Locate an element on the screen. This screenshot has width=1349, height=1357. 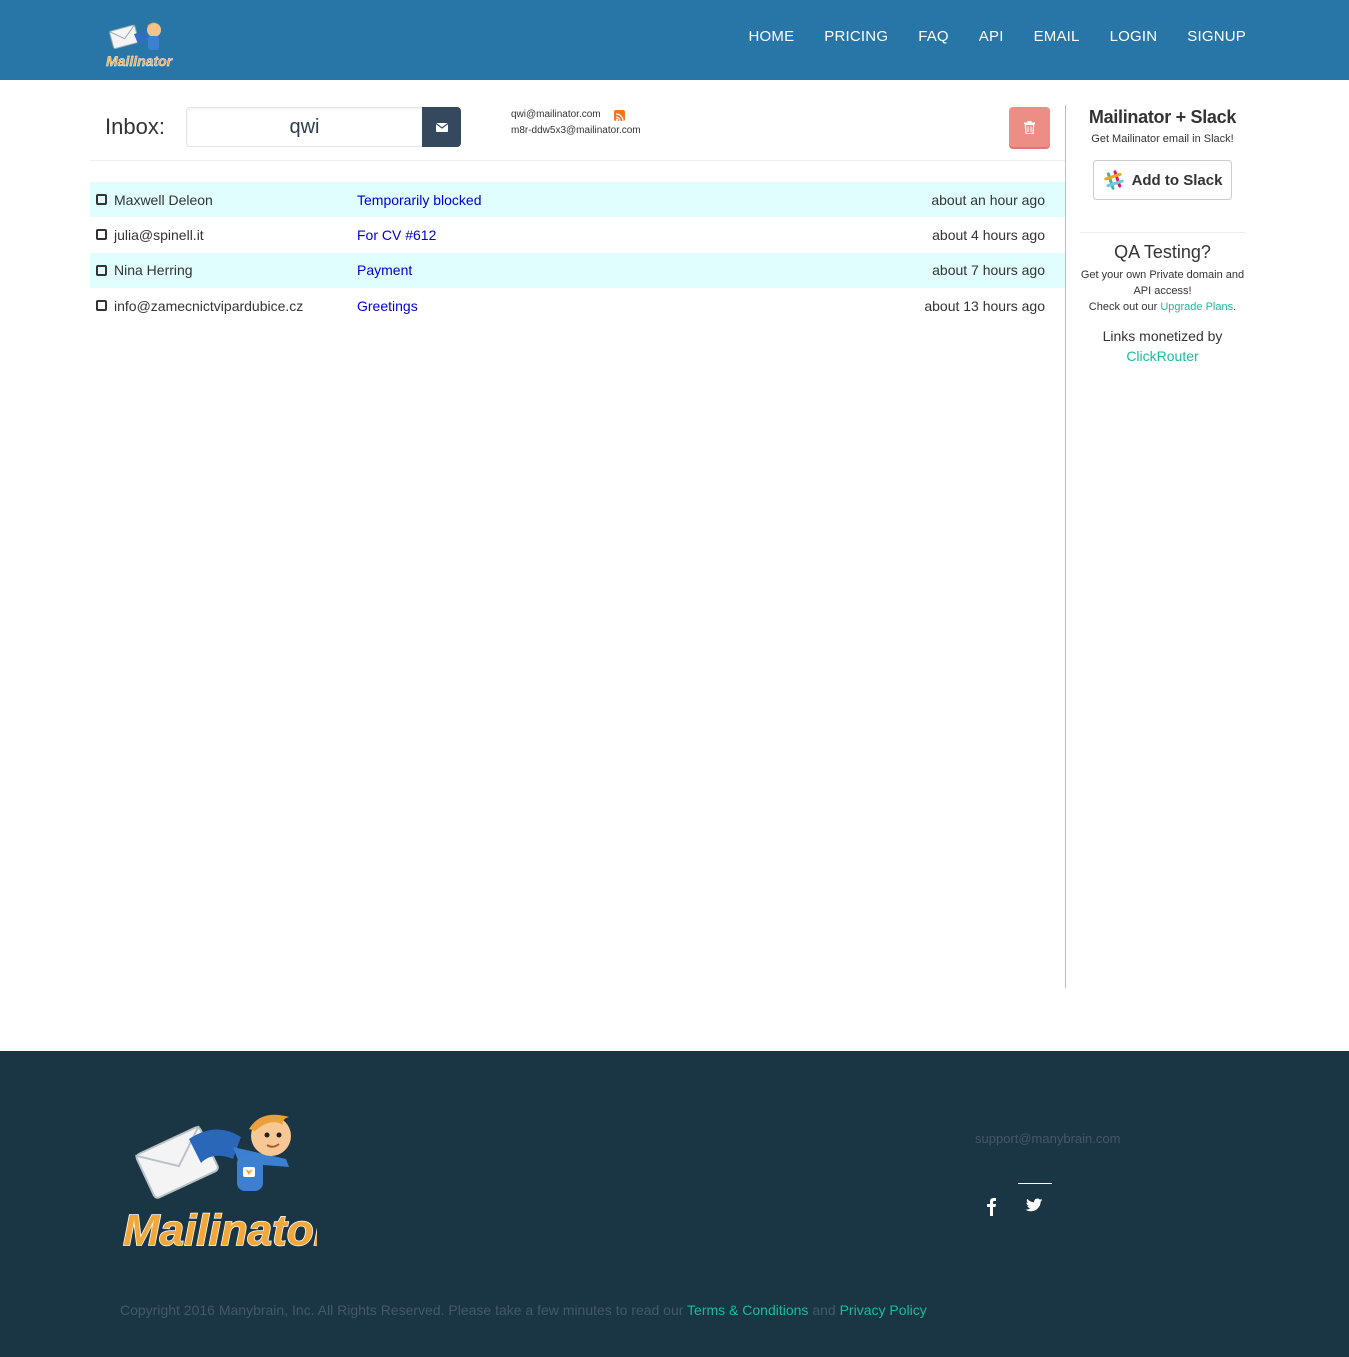
envelope-icon is located at coordinates (441, 127).